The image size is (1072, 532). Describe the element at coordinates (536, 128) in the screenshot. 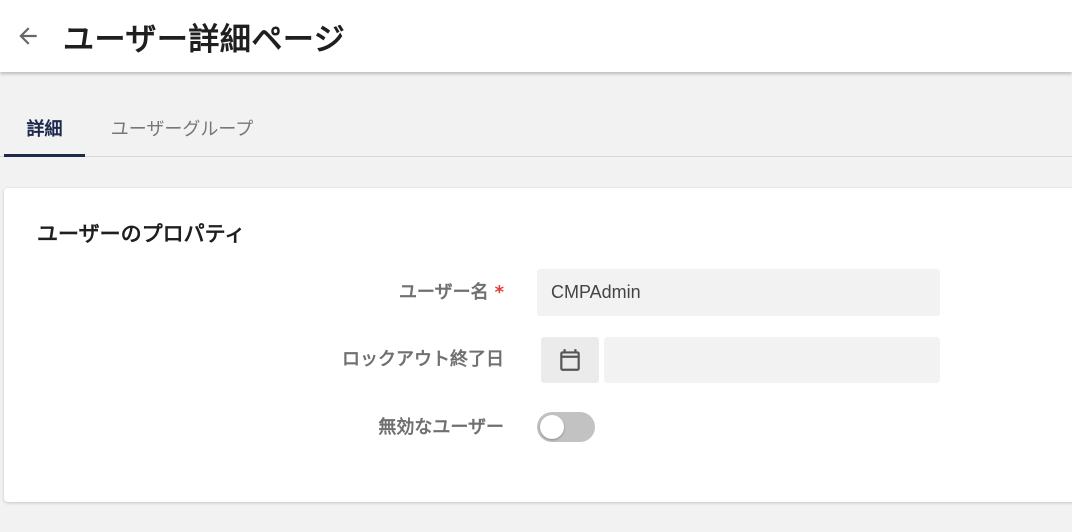

I see `tab-bar: 詳細 ユーザーグループ` at that location.